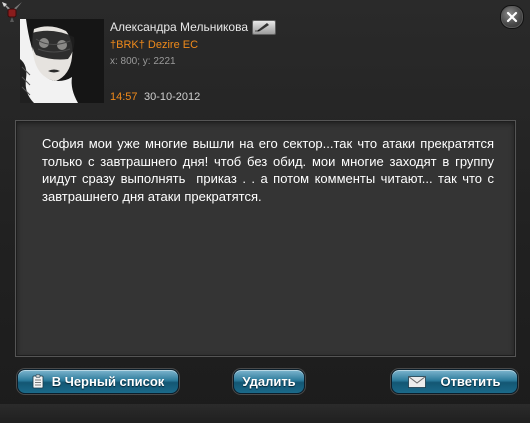 The image size is (530, 423). I want to click on message-time: 14:57, so click(124, 97).